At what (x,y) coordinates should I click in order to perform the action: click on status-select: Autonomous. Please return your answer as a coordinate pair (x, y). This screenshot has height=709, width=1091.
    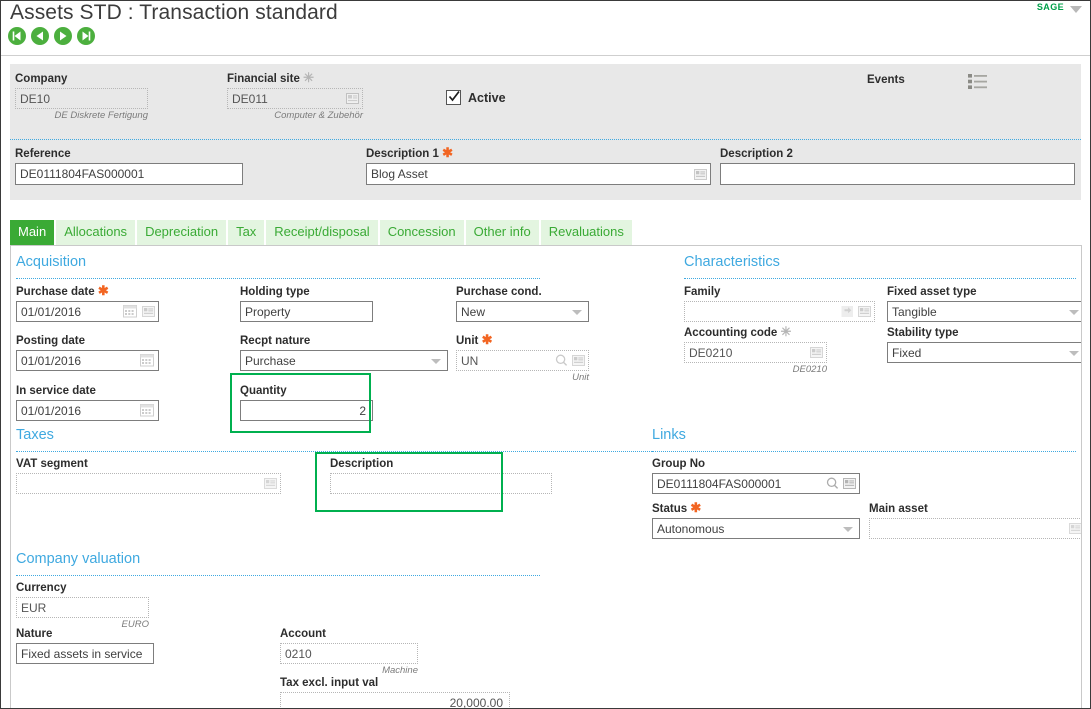
    Looking at the image, I should click on (756, 528).